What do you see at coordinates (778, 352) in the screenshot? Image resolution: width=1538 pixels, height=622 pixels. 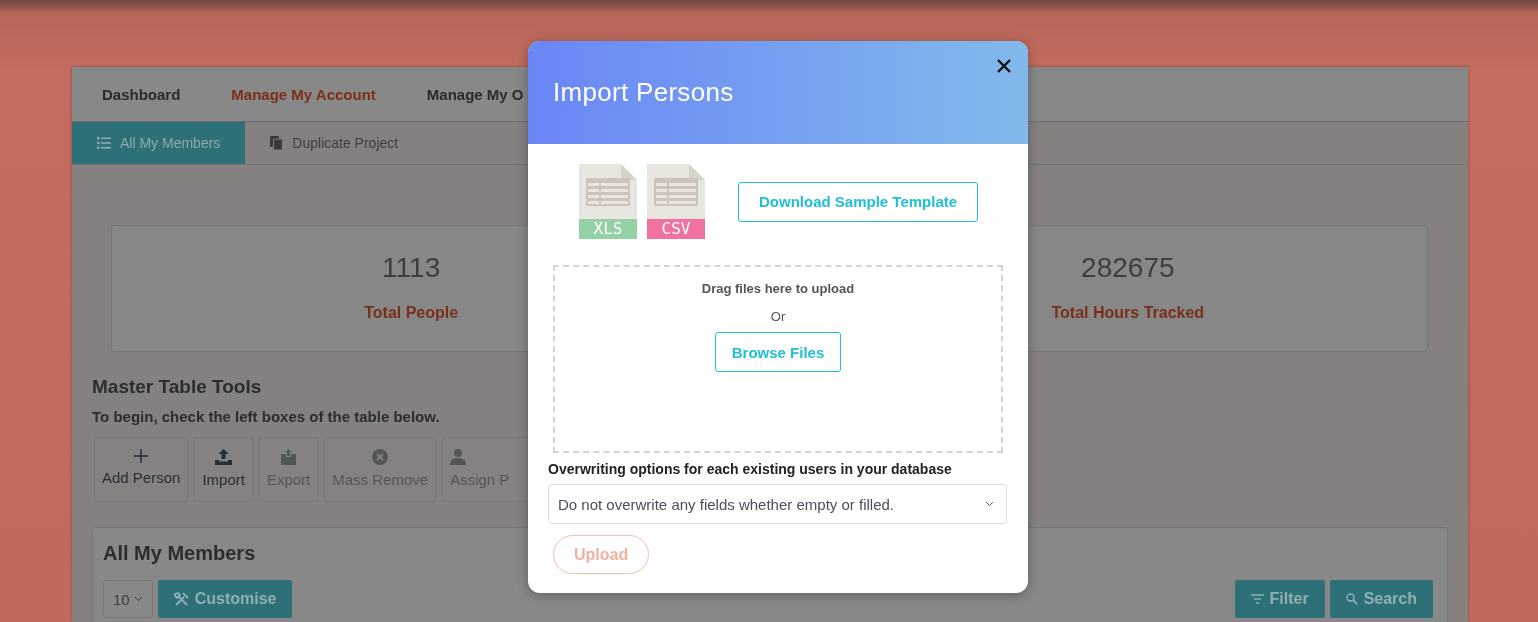 I see `browse-files-button: Browse Files` at bounding box center [778, 352].